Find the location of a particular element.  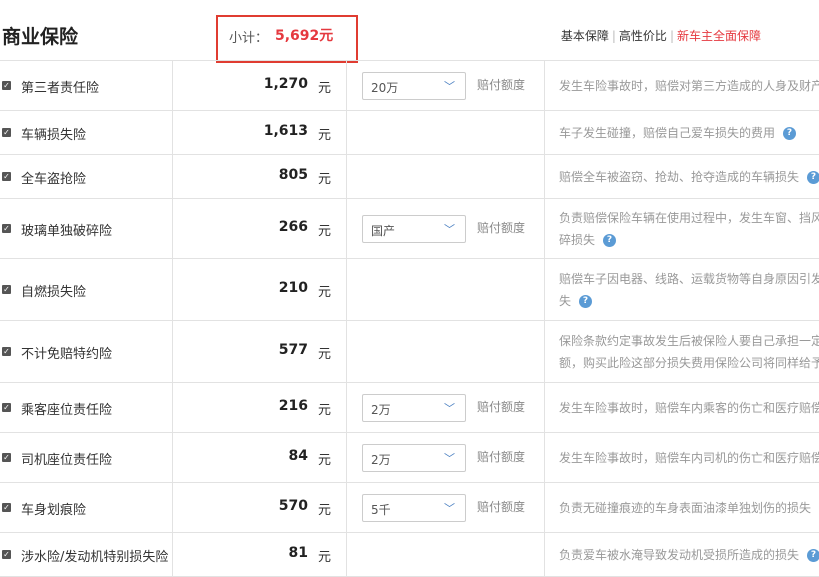

insurance-name: 涉水险/发动机特别损失险 is located at coordinates (95, 557).